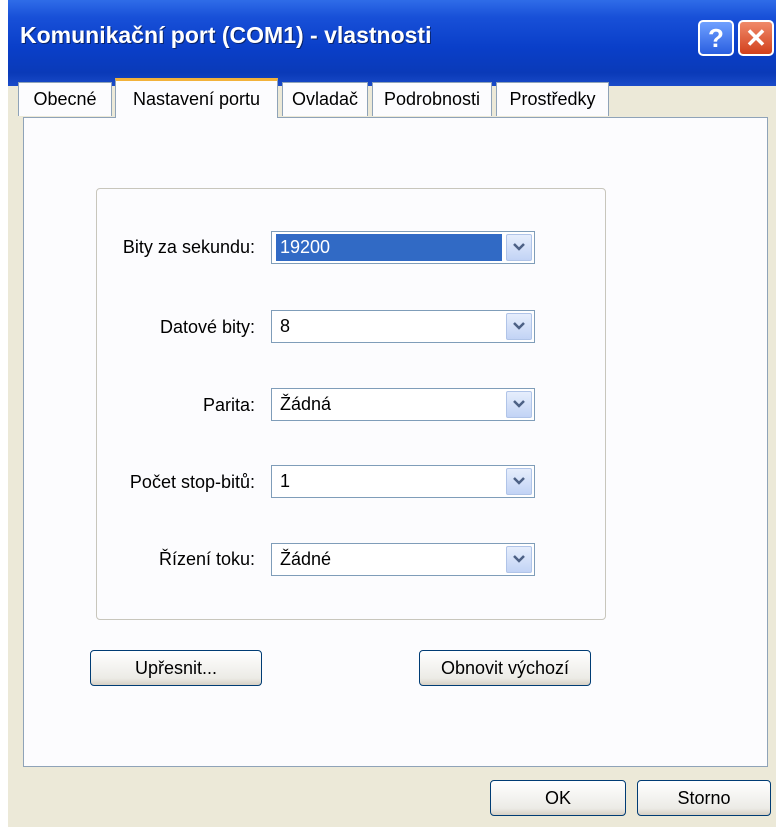 The height and width of the screenshot is (827, 776). What do you see at coordinates (403, 481) in the screenshot?
I see `stop-bits-select: 1` at bounding box center [403, 481].